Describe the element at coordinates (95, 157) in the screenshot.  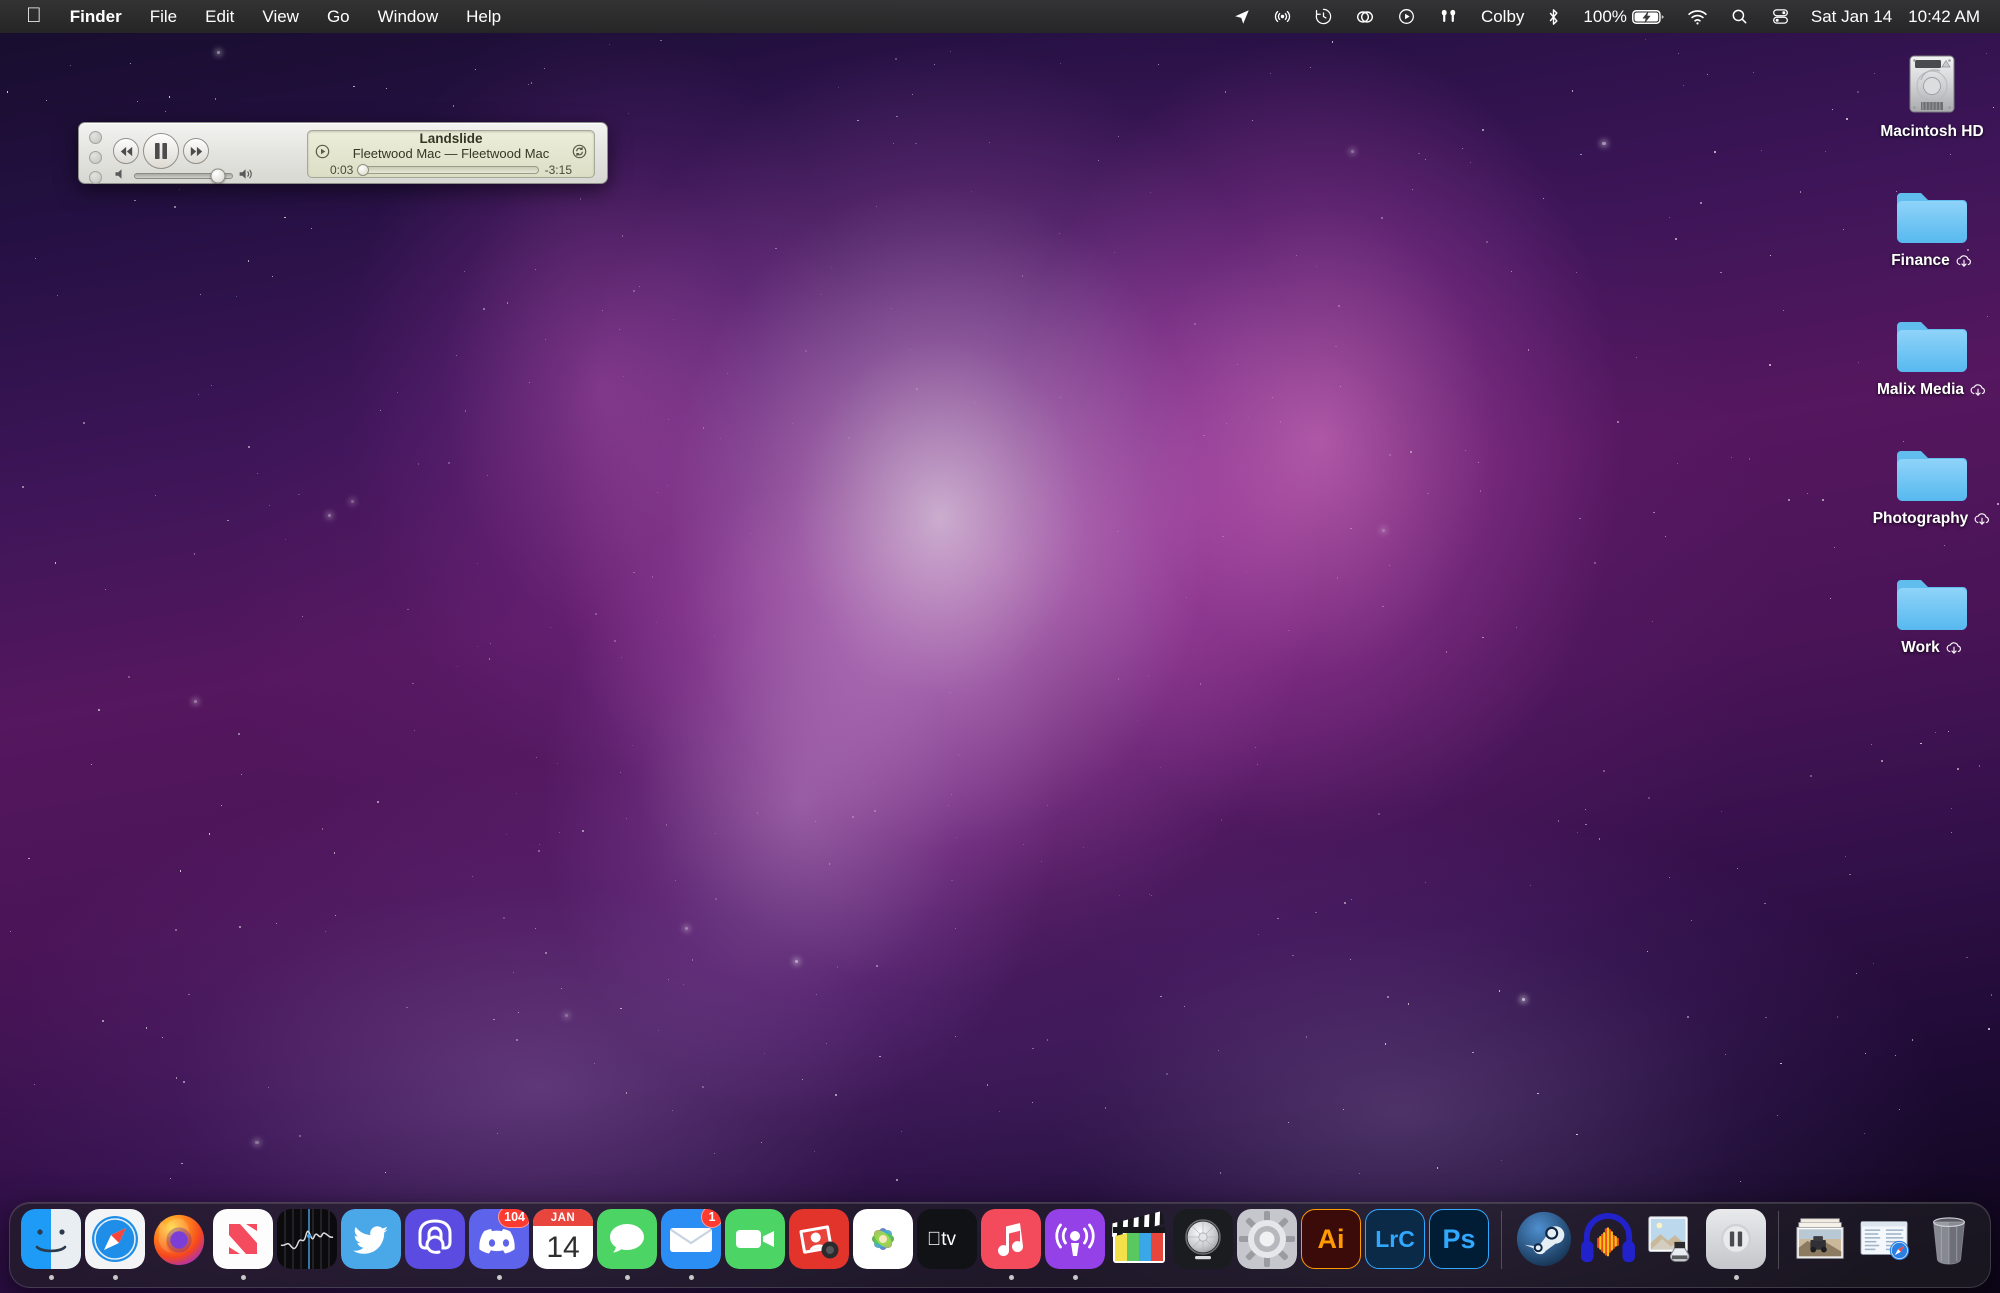
I see `minimize-button` at that location.